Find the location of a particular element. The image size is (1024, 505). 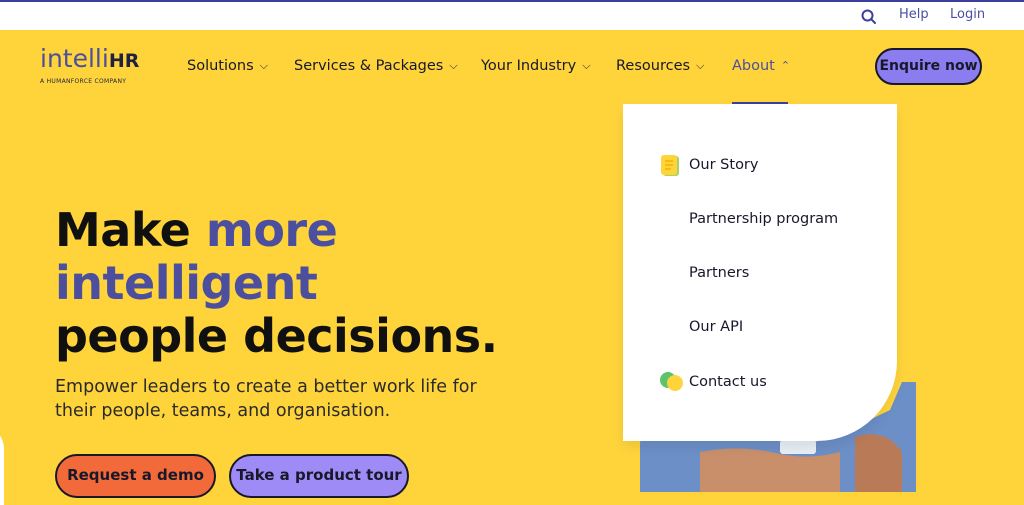

nav-resources: Resources ⌵ is located at coordinates (660, 66).